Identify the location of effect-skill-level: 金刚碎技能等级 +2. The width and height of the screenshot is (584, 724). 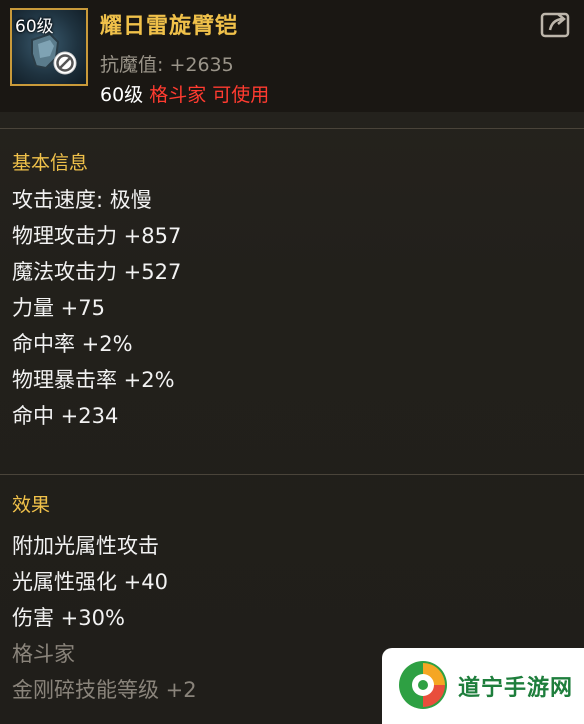
(104, 690).